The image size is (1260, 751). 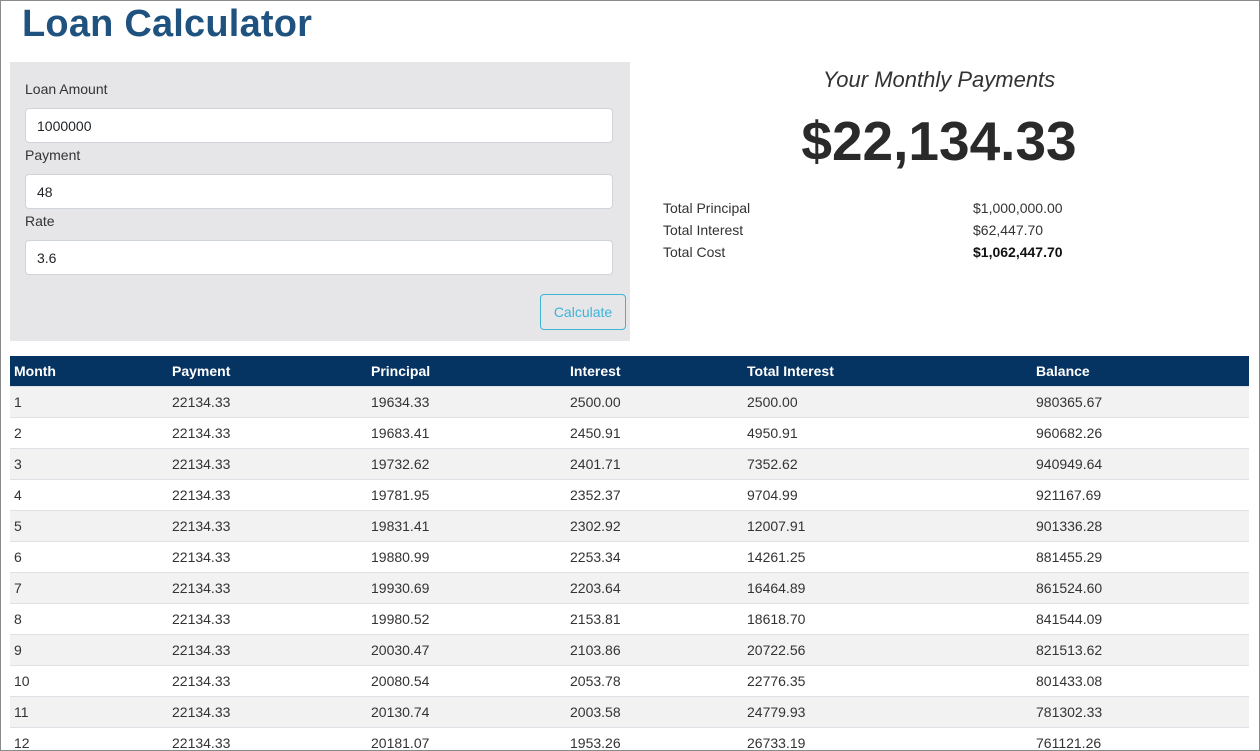 I want to click on balance-cell: 921167.69, so click(x=1140, y=495).